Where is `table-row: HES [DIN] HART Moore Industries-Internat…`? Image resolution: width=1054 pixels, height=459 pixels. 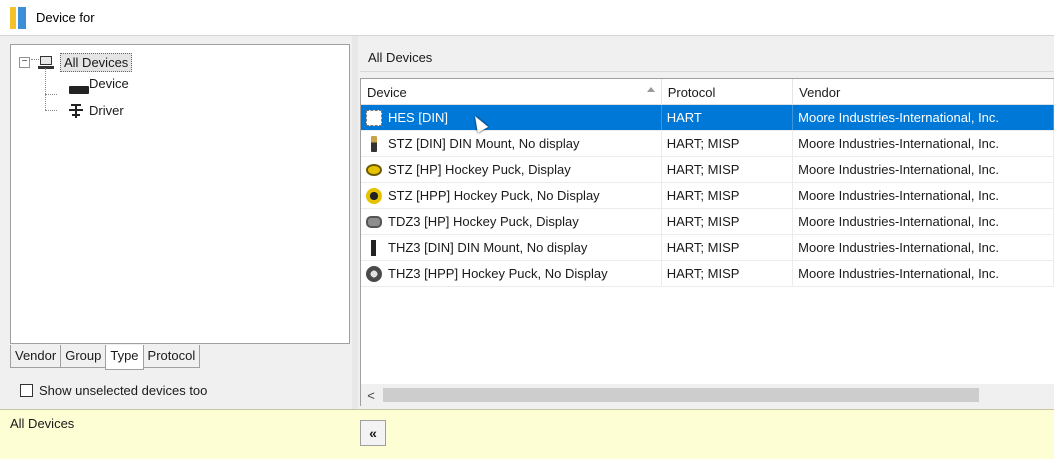
table-row: HES [DIN] HART Moore Industries-Internat… is located at coordinates (707, 118).